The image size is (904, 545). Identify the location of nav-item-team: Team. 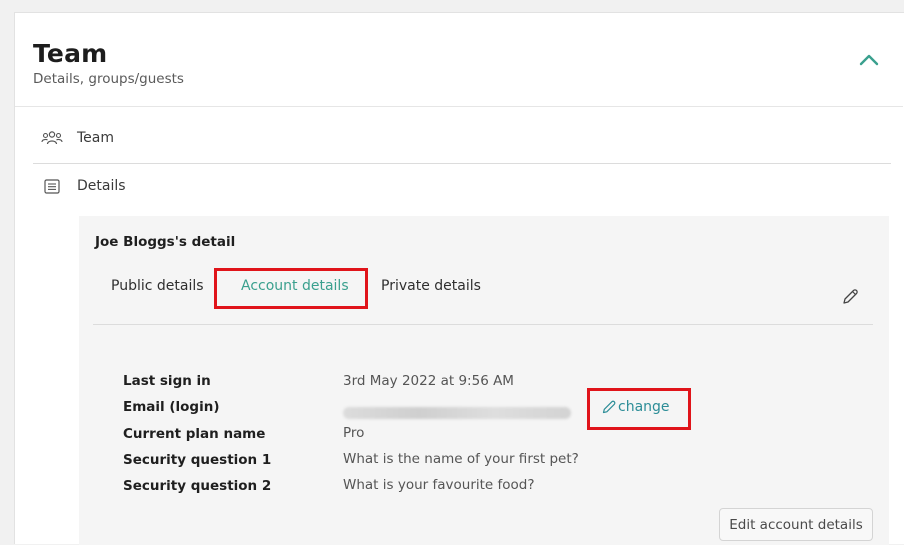
(77, 138).